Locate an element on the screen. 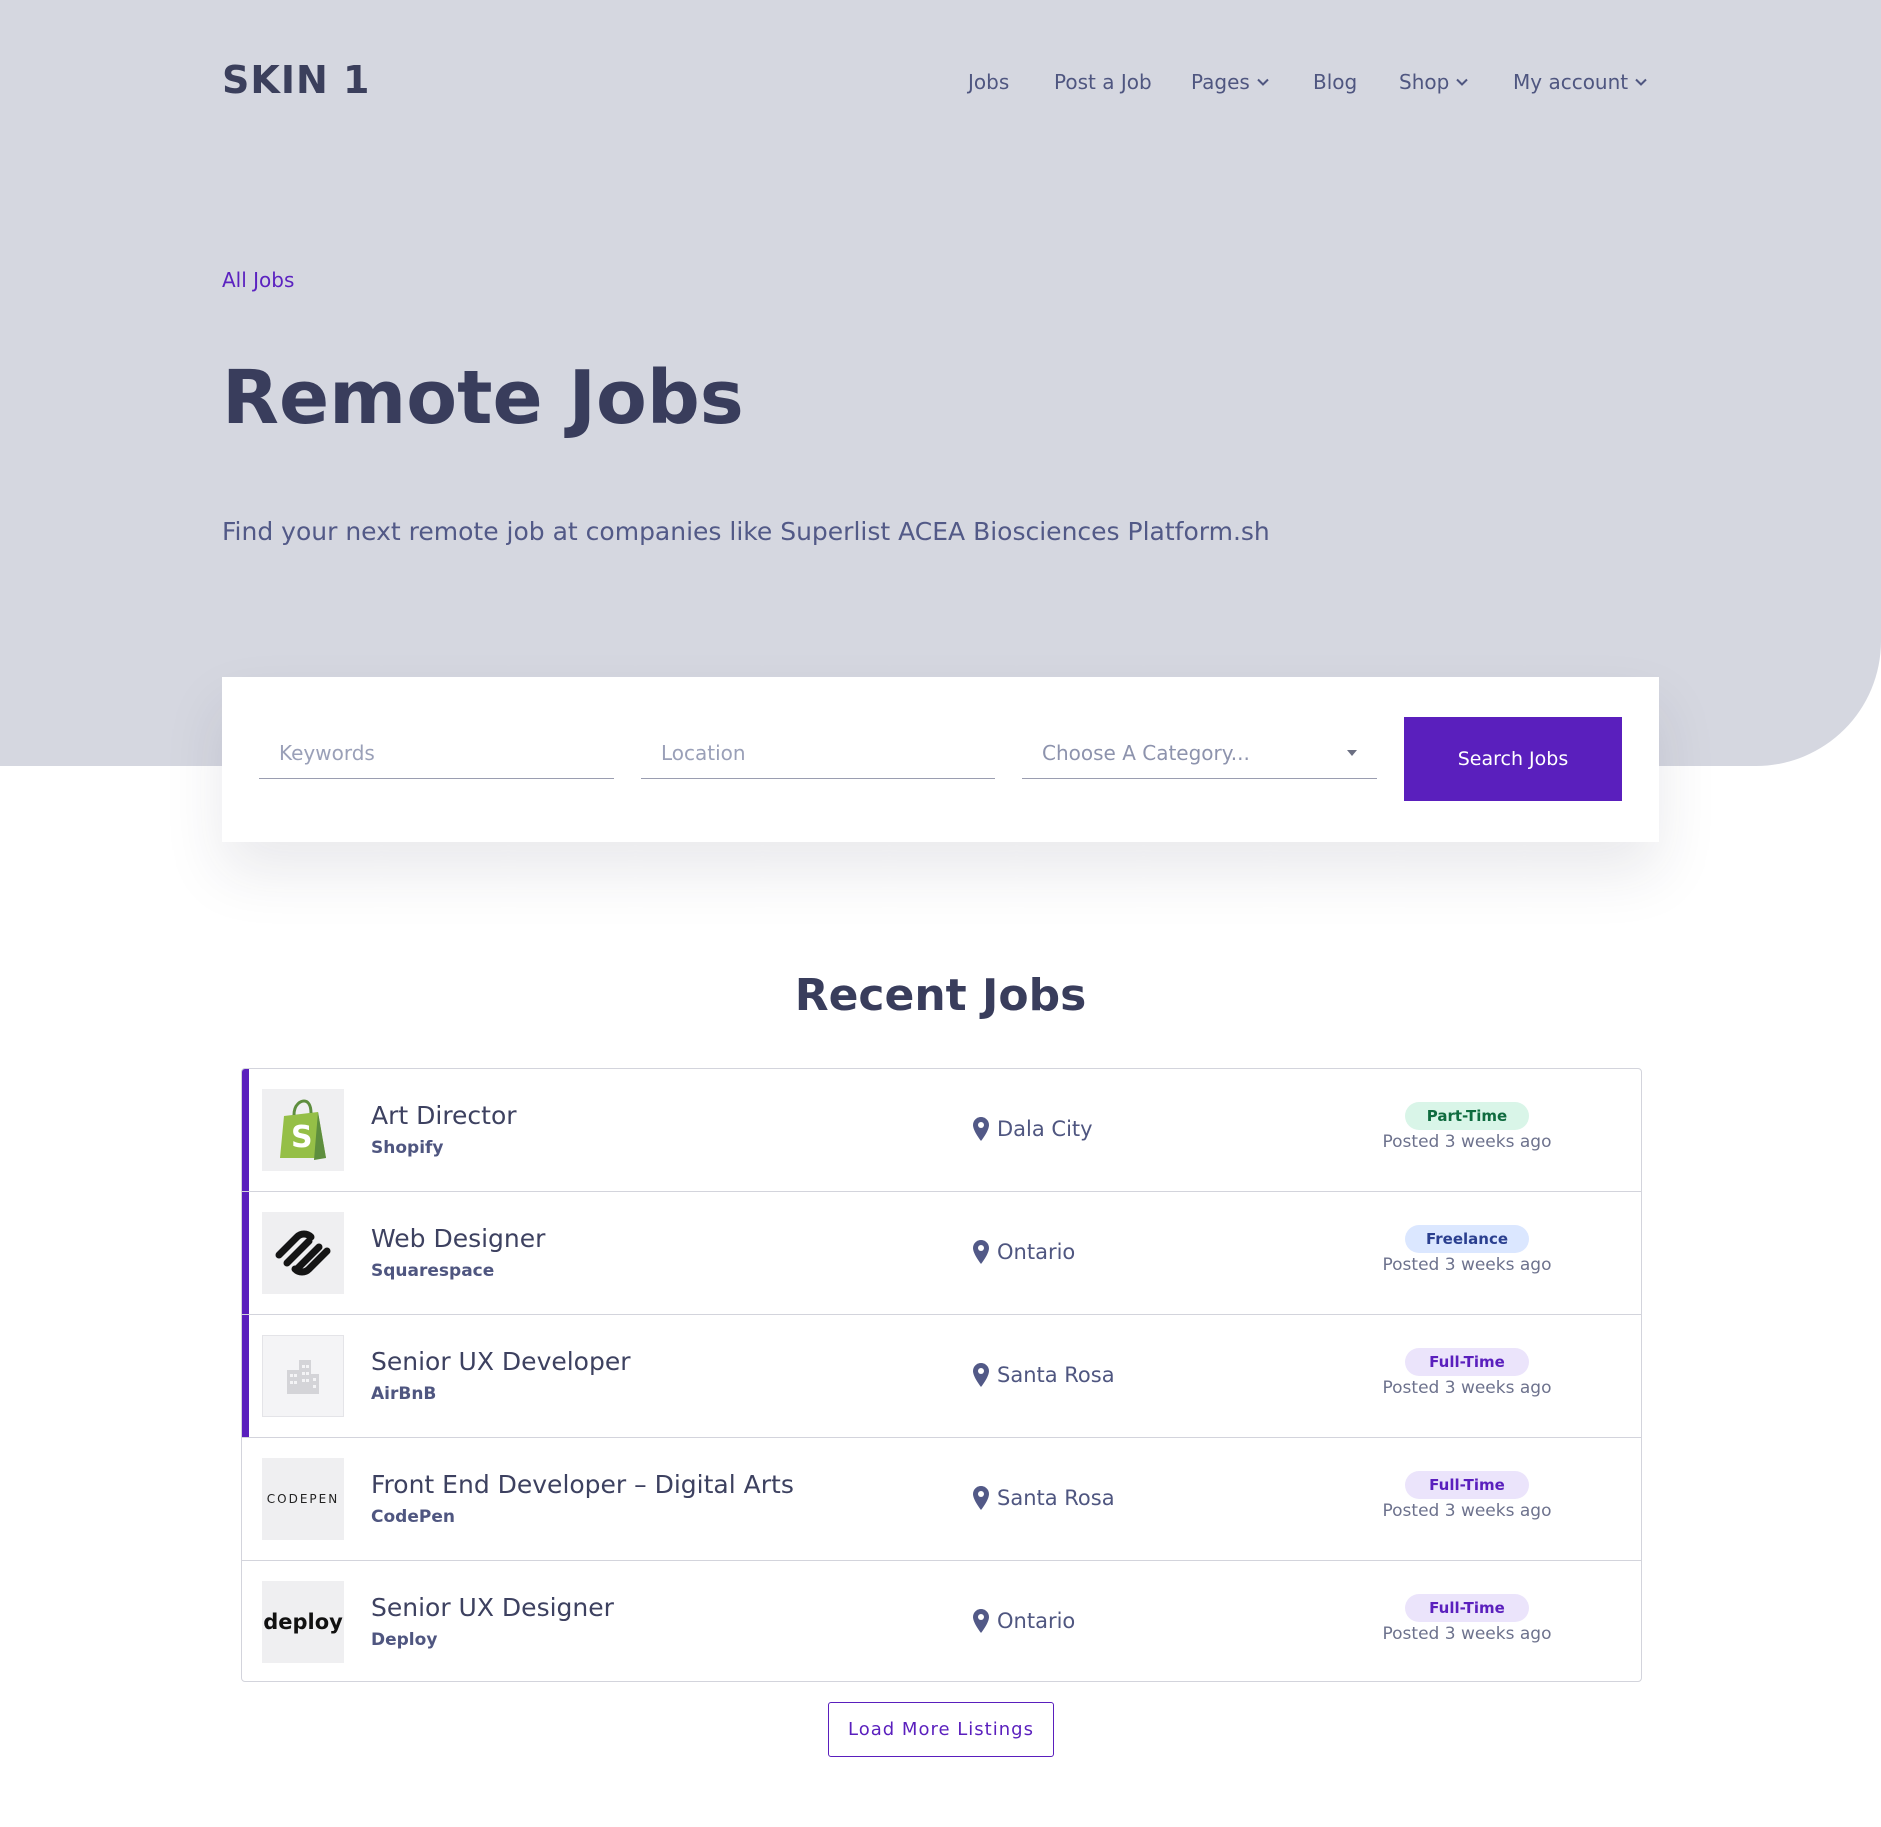 The image size is (1881, 1827). company-logo: deploy is located at coordinates (303, 1622).